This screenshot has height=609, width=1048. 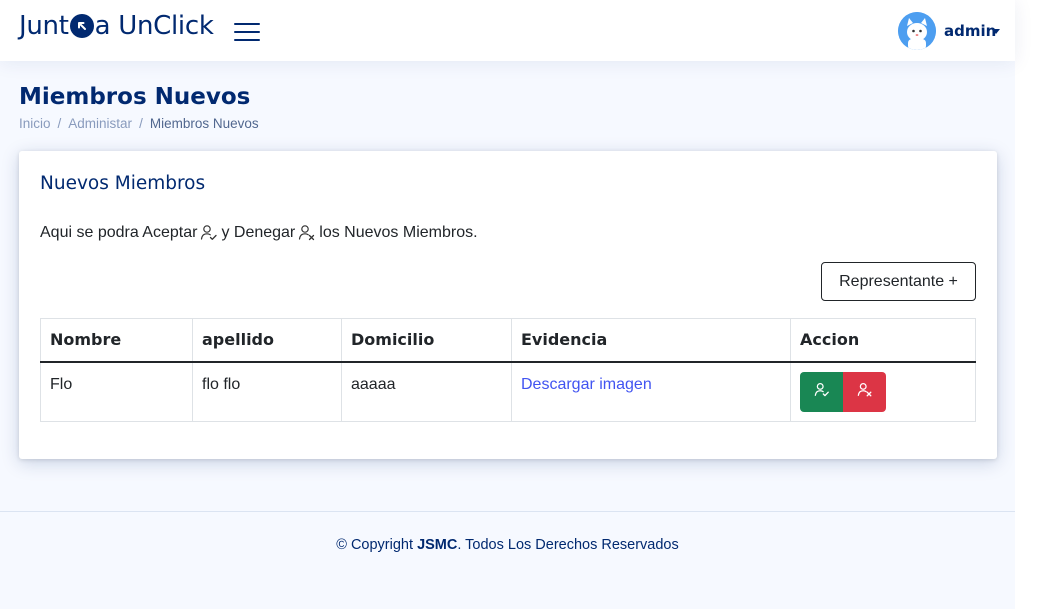 I want to click on app-logo: Junt a UnClick, so click(x=116, y=26).